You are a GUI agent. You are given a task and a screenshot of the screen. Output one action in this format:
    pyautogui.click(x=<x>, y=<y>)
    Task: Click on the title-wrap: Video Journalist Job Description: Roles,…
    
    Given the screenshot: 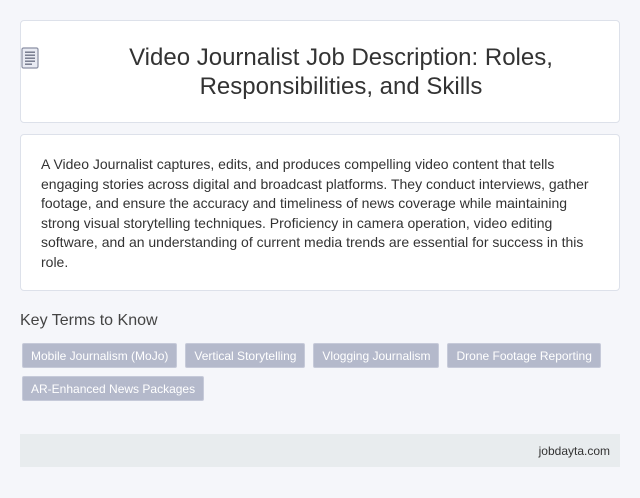 What is the action you would take?
    pyautogui.click(x=320, y=72)
    